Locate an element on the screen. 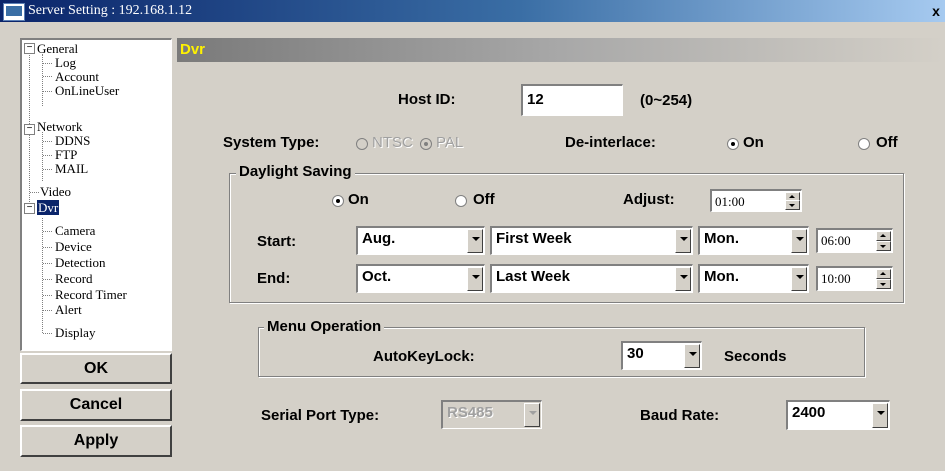 The height and width of the screenshot is (471, 945). menu-operation-title: Menu Operation is located at coordinates (324, 326).